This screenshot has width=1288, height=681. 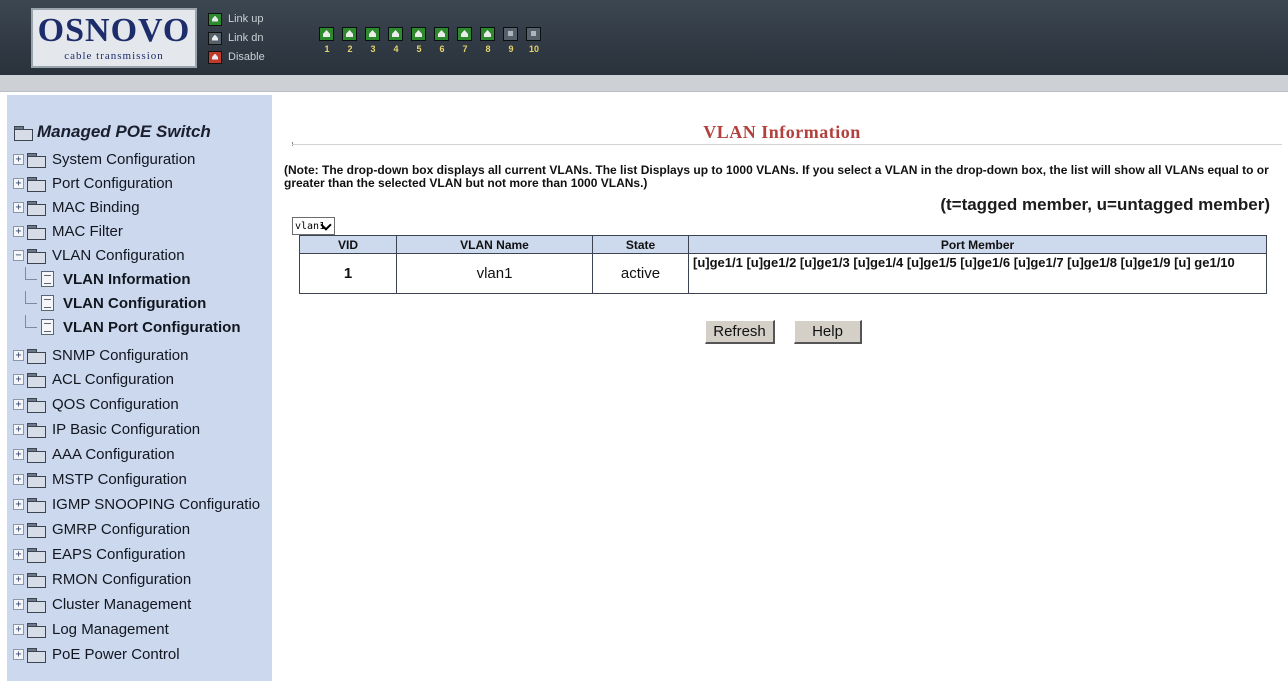 What do you see at coordinates (215, 57) in the screenshot?
I see `disable-icon` at bounding box center [215, 57].